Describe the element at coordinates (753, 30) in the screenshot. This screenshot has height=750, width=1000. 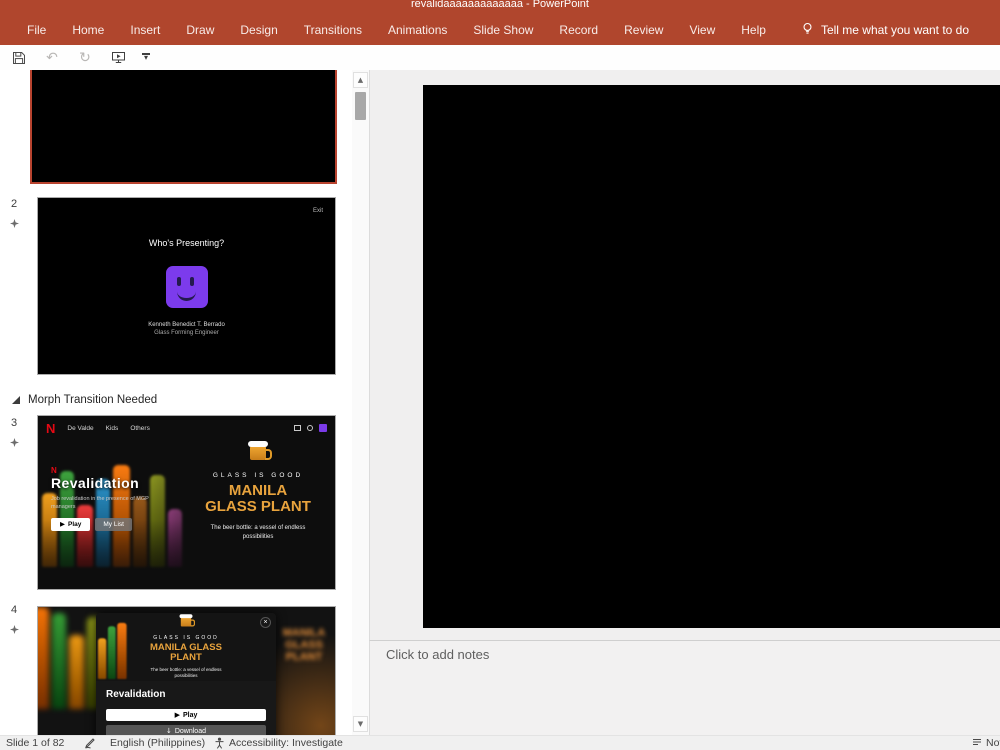
I see `tab-help: Help` at that location.